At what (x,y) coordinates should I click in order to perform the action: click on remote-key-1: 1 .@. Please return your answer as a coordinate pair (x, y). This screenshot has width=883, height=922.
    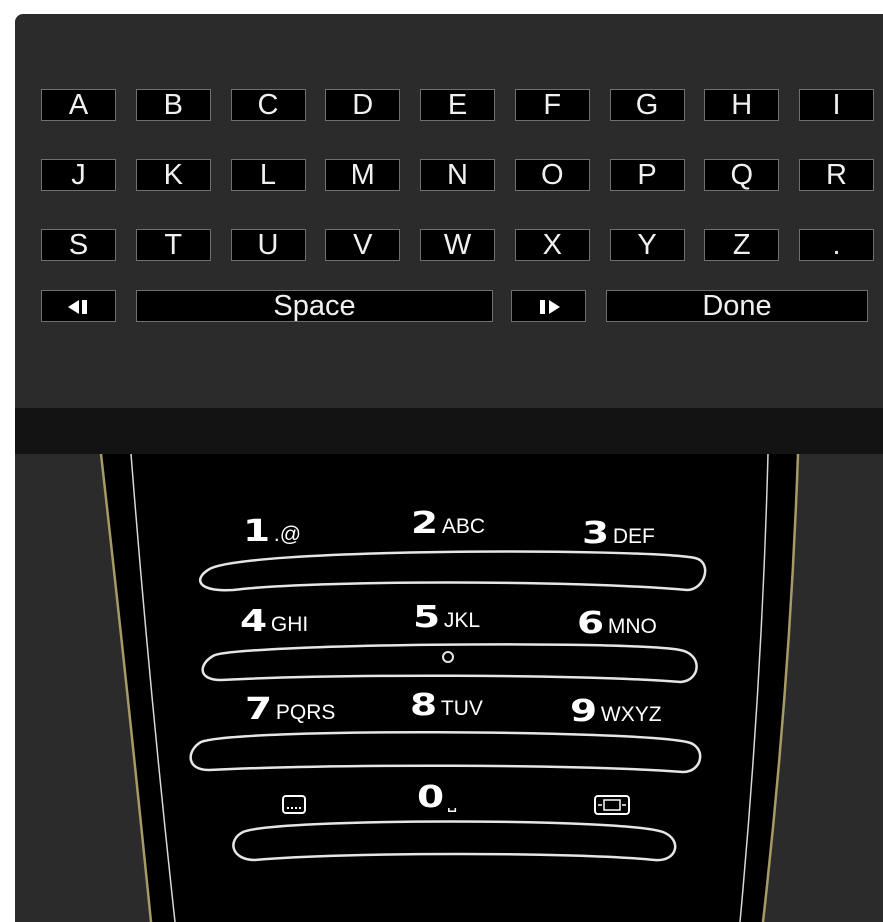
    Looking at the image, I should click on (272, 531).